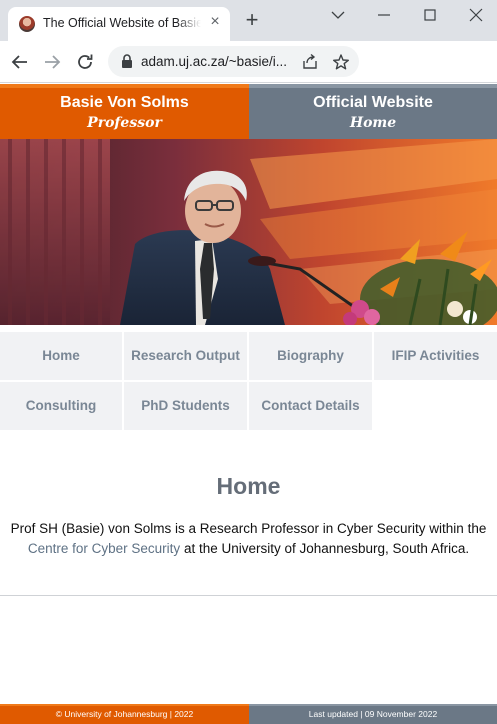 The height and width of the screenshot is (724, 497). Describe the element at coordinates (373, 714) in the screenshot. I see `footer-last-updated: Last updated | 09 November 2022` at that location.